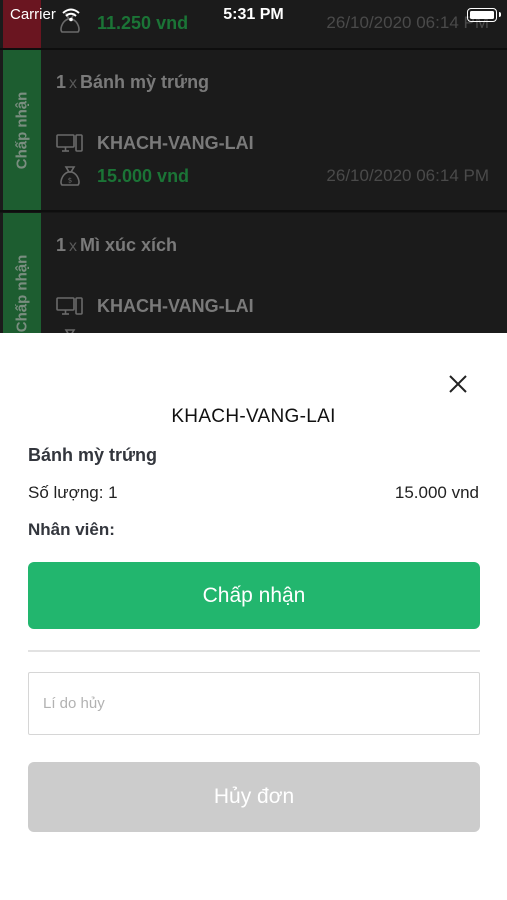  What do you see at coordinates (71, 529) in the screenshot?
I see `staff-label: Nhân viên:` at bounding box center [71, 529].